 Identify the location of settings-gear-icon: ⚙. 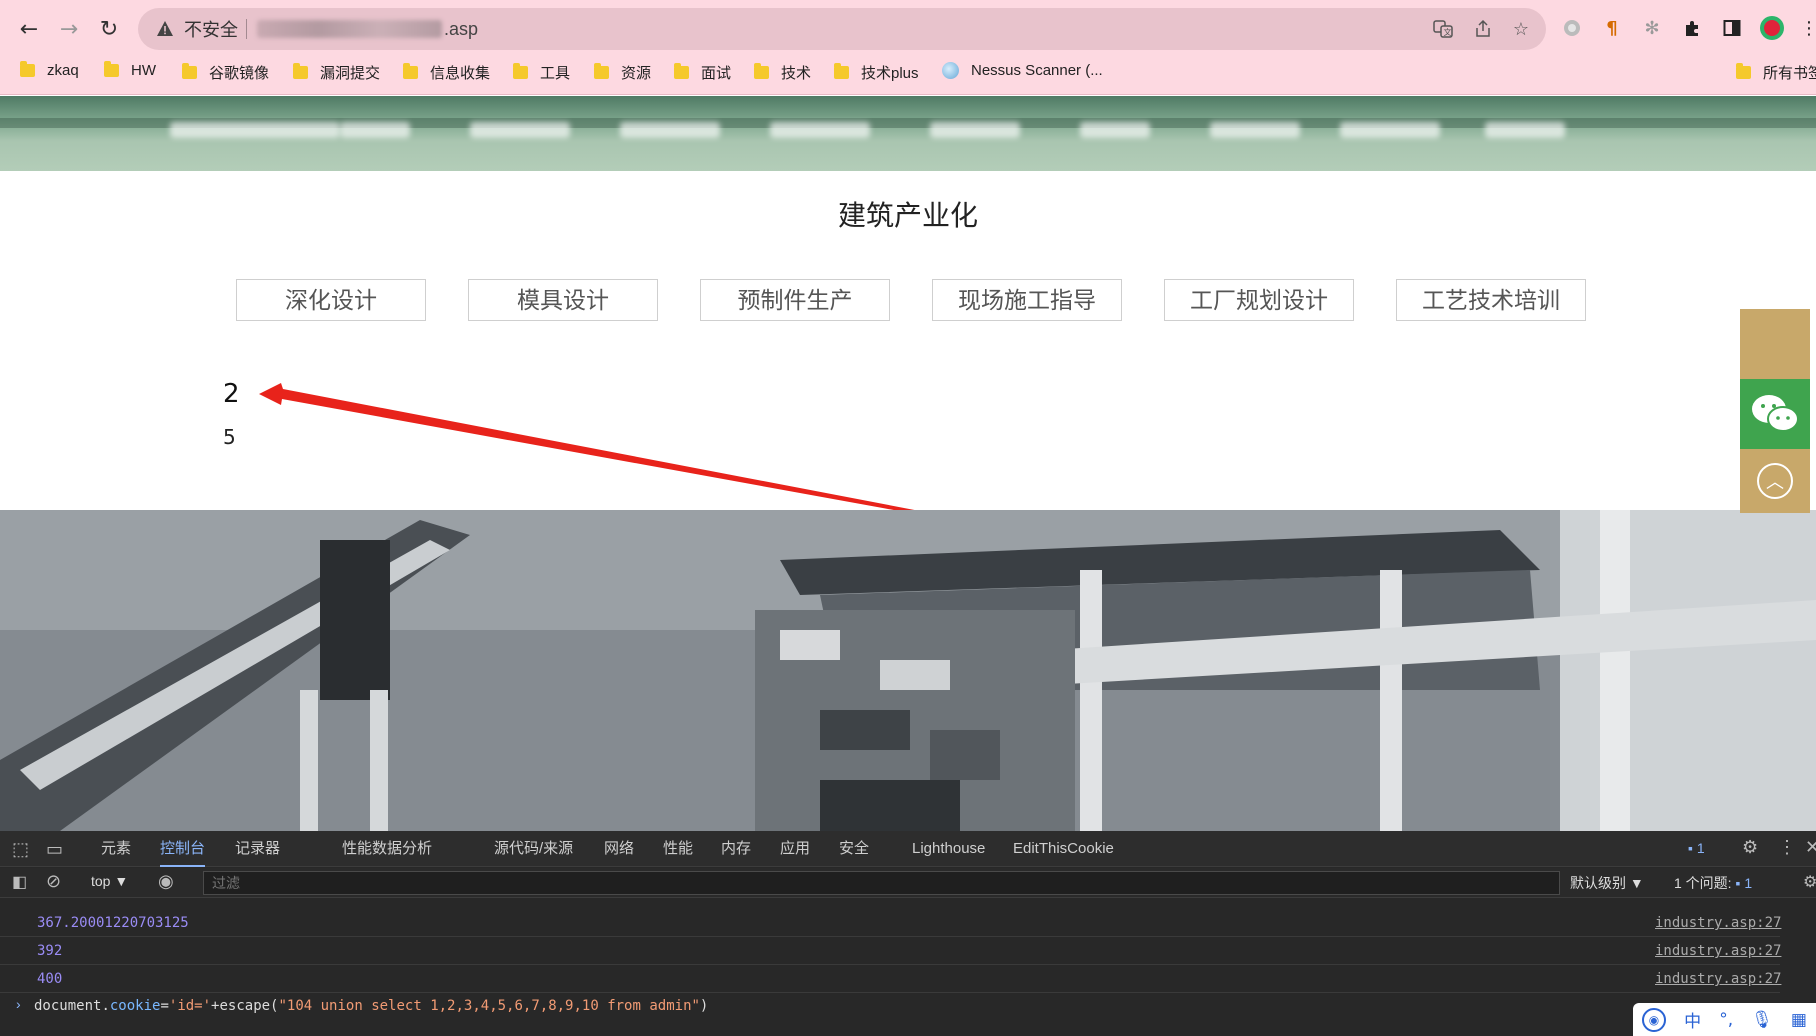
(1750, 847).